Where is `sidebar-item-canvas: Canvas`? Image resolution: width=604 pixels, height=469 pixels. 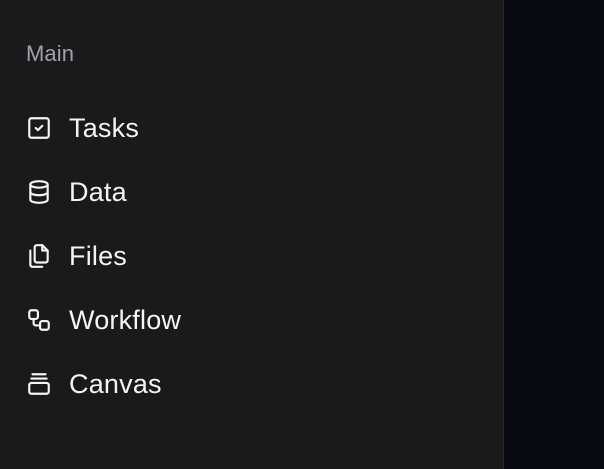 sidebar-item-canvas: Canvas is located at coordinates (251, 384).